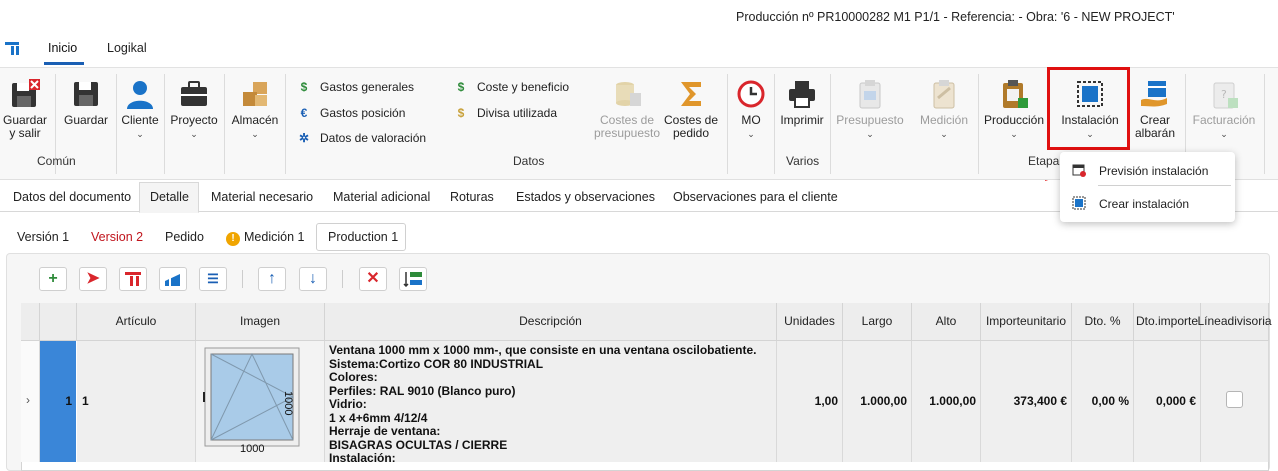  Describe the element at coordinates (810, 322) in the screenshot. I see `header-unidades: Unidades` at that location.